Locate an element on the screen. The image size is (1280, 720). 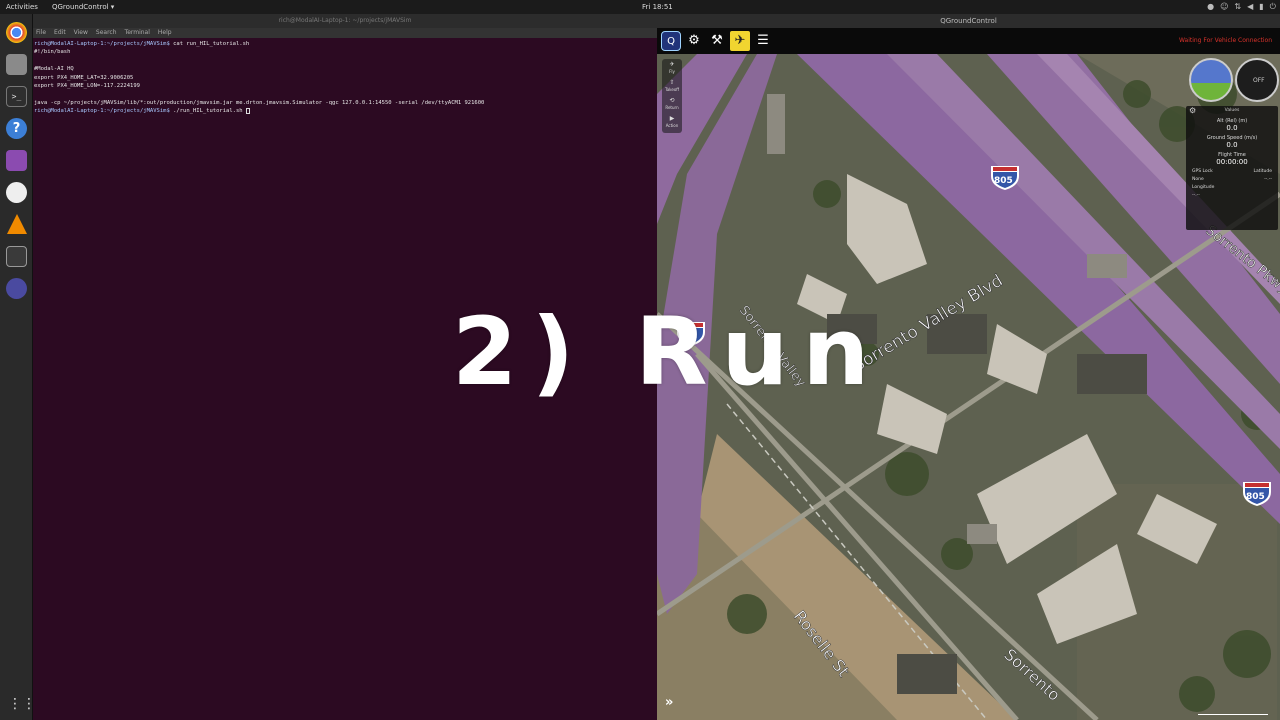
command-text: ./run_HIL_tutorial.sh is located at coordinates (207, 111).